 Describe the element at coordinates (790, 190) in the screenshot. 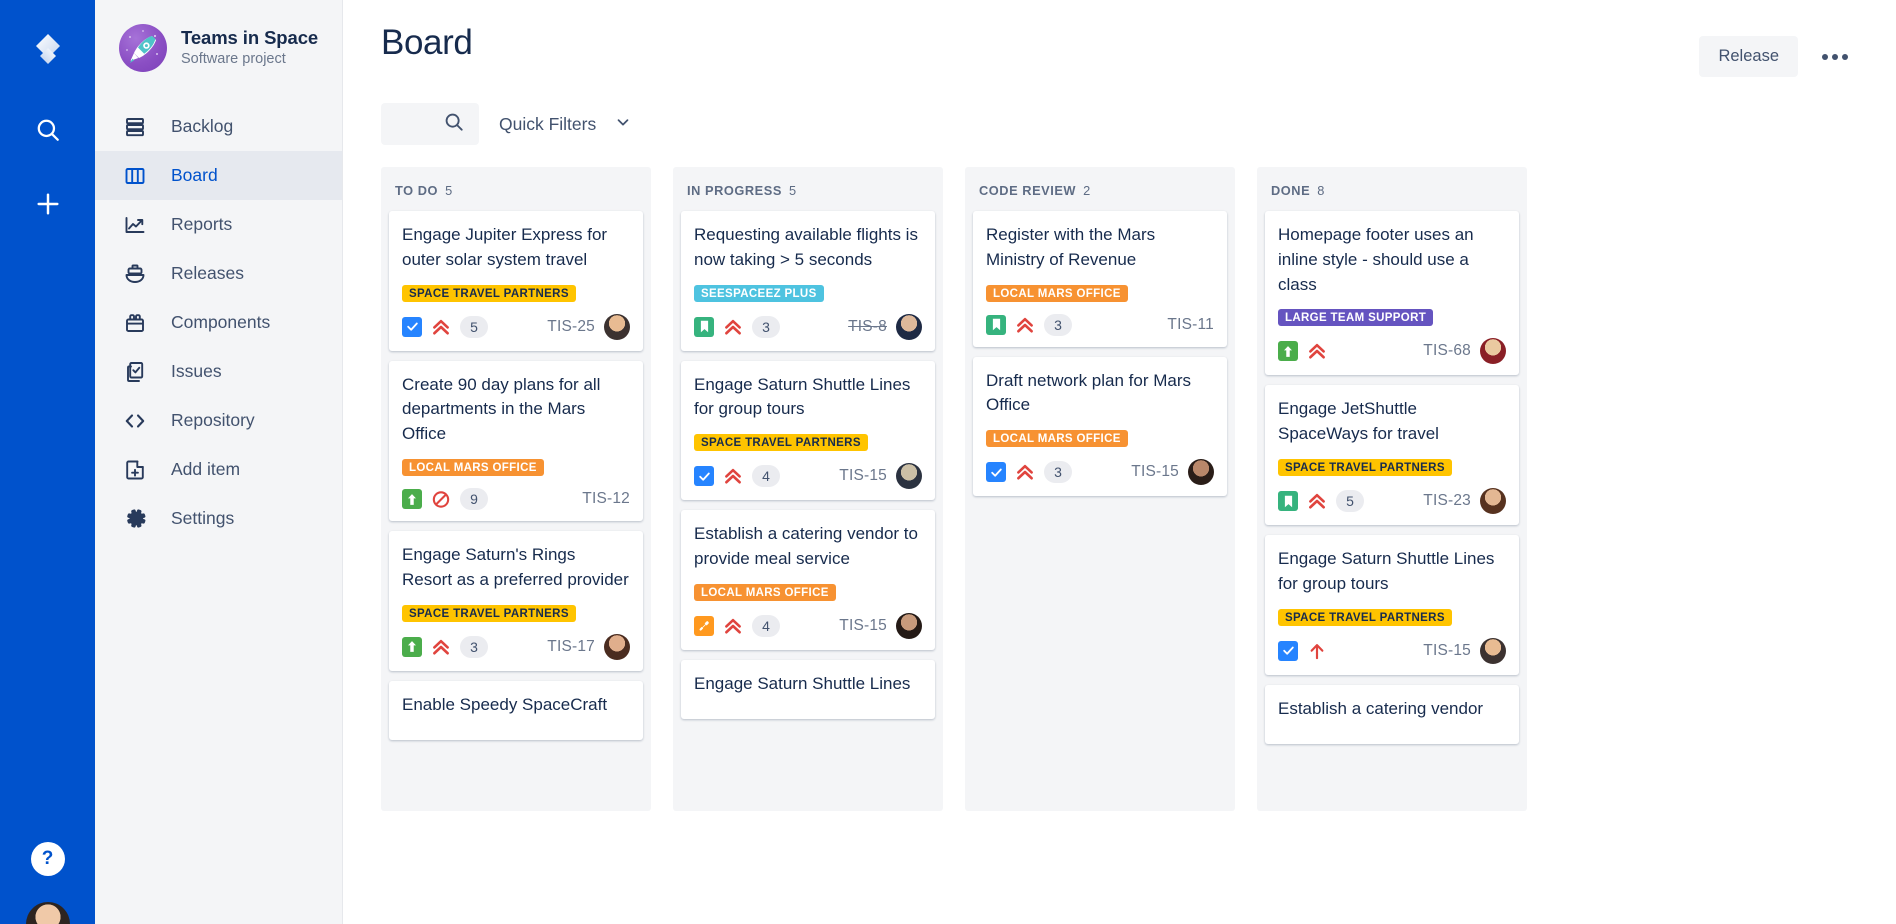

I see `column-count: 5` at that location.